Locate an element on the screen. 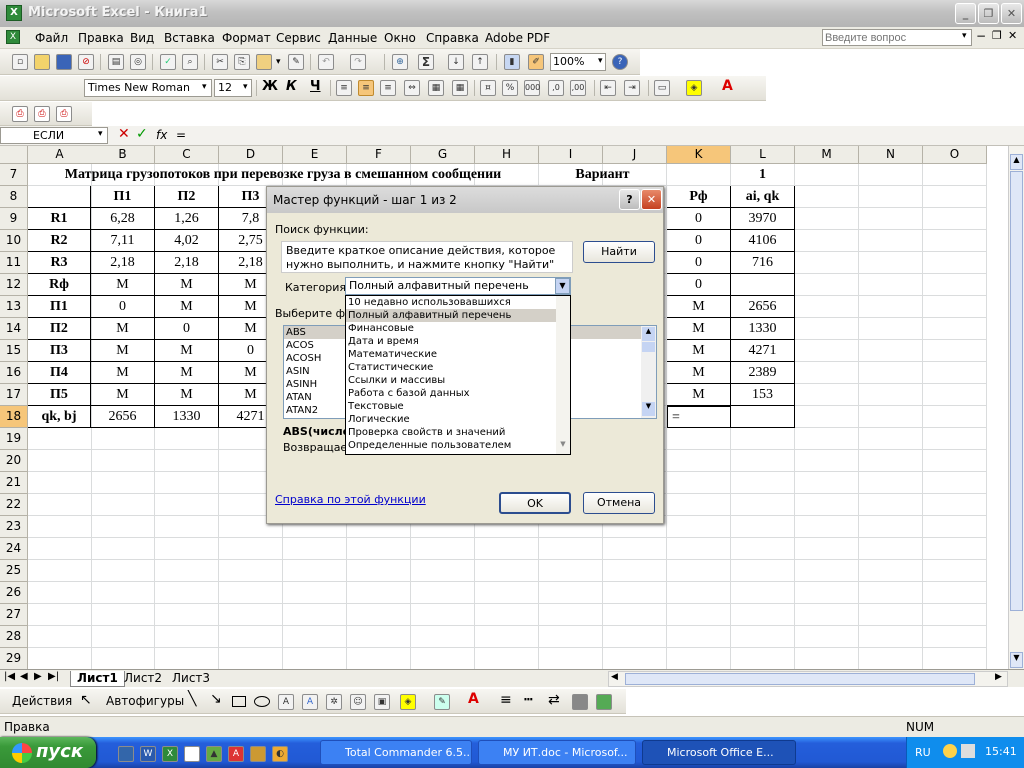 This screenshot has width=1024, height=768. data-cell: 4271 is located at coordinates (763, 351).